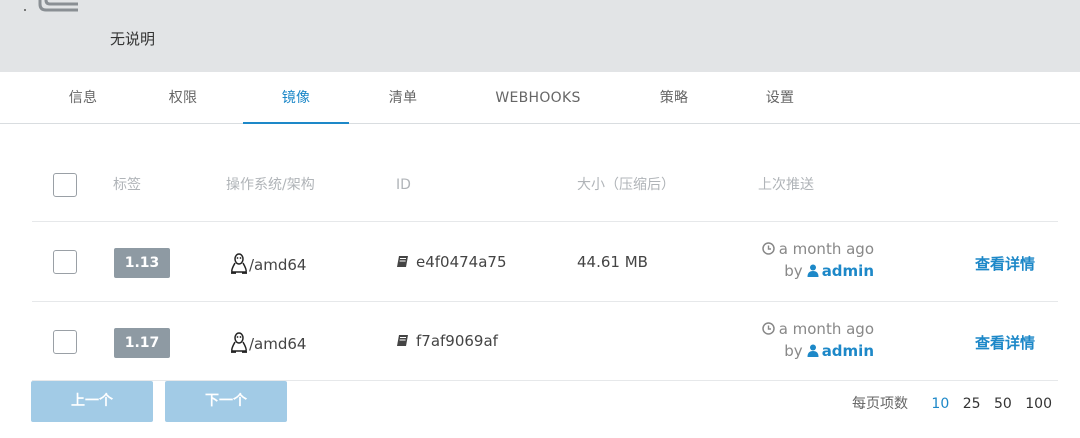  What do you see at coordinates (83, 98) in the screenshot?
I see `tab-info: 信息` at bounding box center [83, 98].